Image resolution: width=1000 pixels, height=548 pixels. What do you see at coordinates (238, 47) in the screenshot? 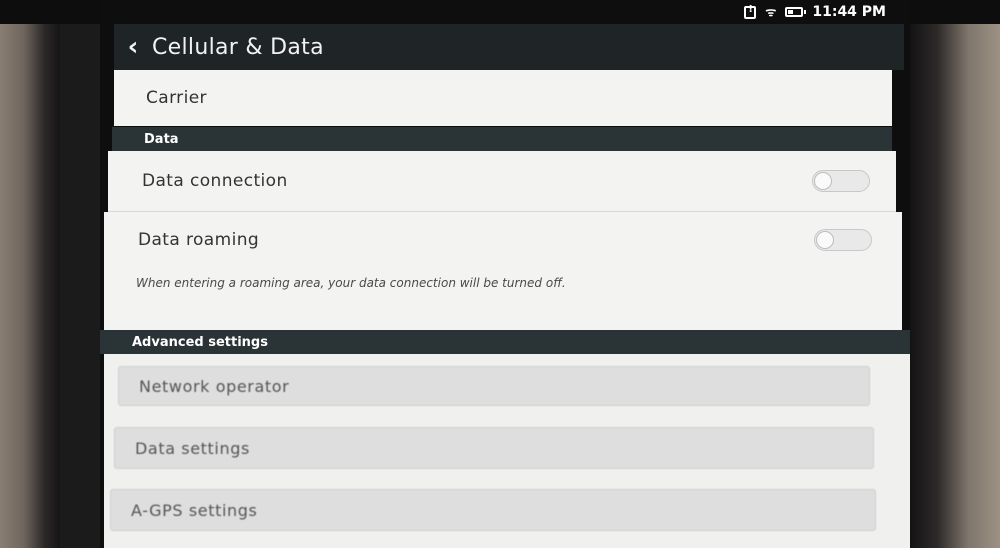
I see `page-title: Cellular & Data` at bounding box center [238, 47].